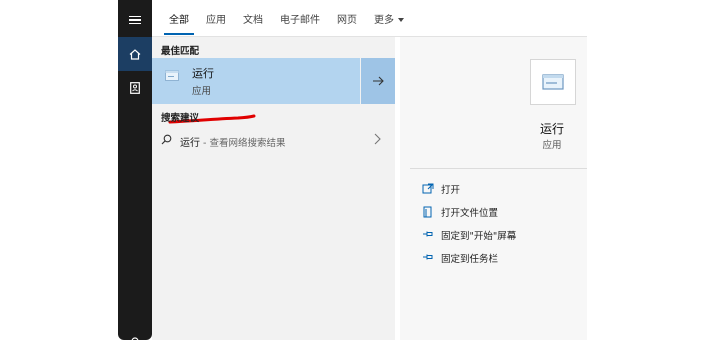 The height and width of the screenshot is (358, 705). Describe the element at coordinates (470, 213) in the screenshot. I see `action-label: 打开文件位置` at that location.